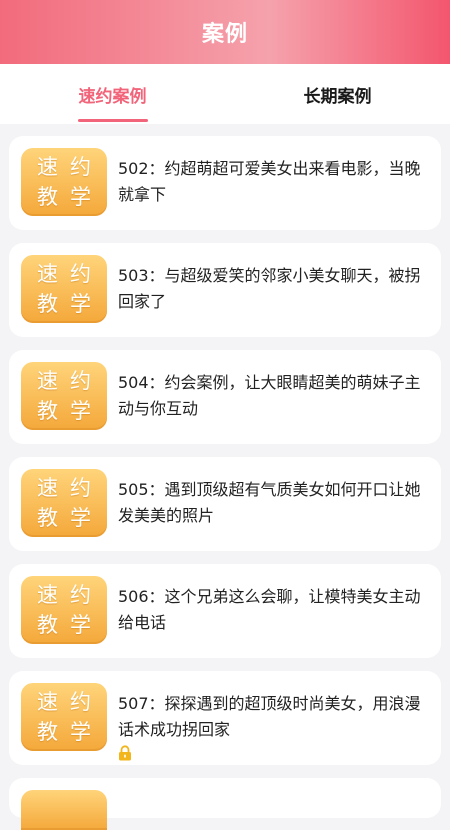 The height and width of the screenshot is (830, 450). I want to click on case-card-body: 506：这个兄弟这么会聊，让模特美女主动给电话, so click(272, 606).